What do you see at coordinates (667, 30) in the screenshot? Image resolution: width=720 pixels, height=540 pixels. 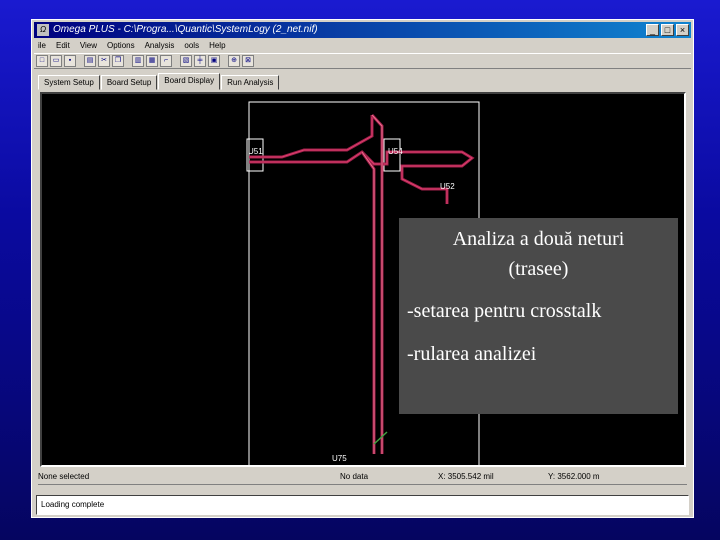 I see `maximize-button: □` at bounding box center [667, 30].